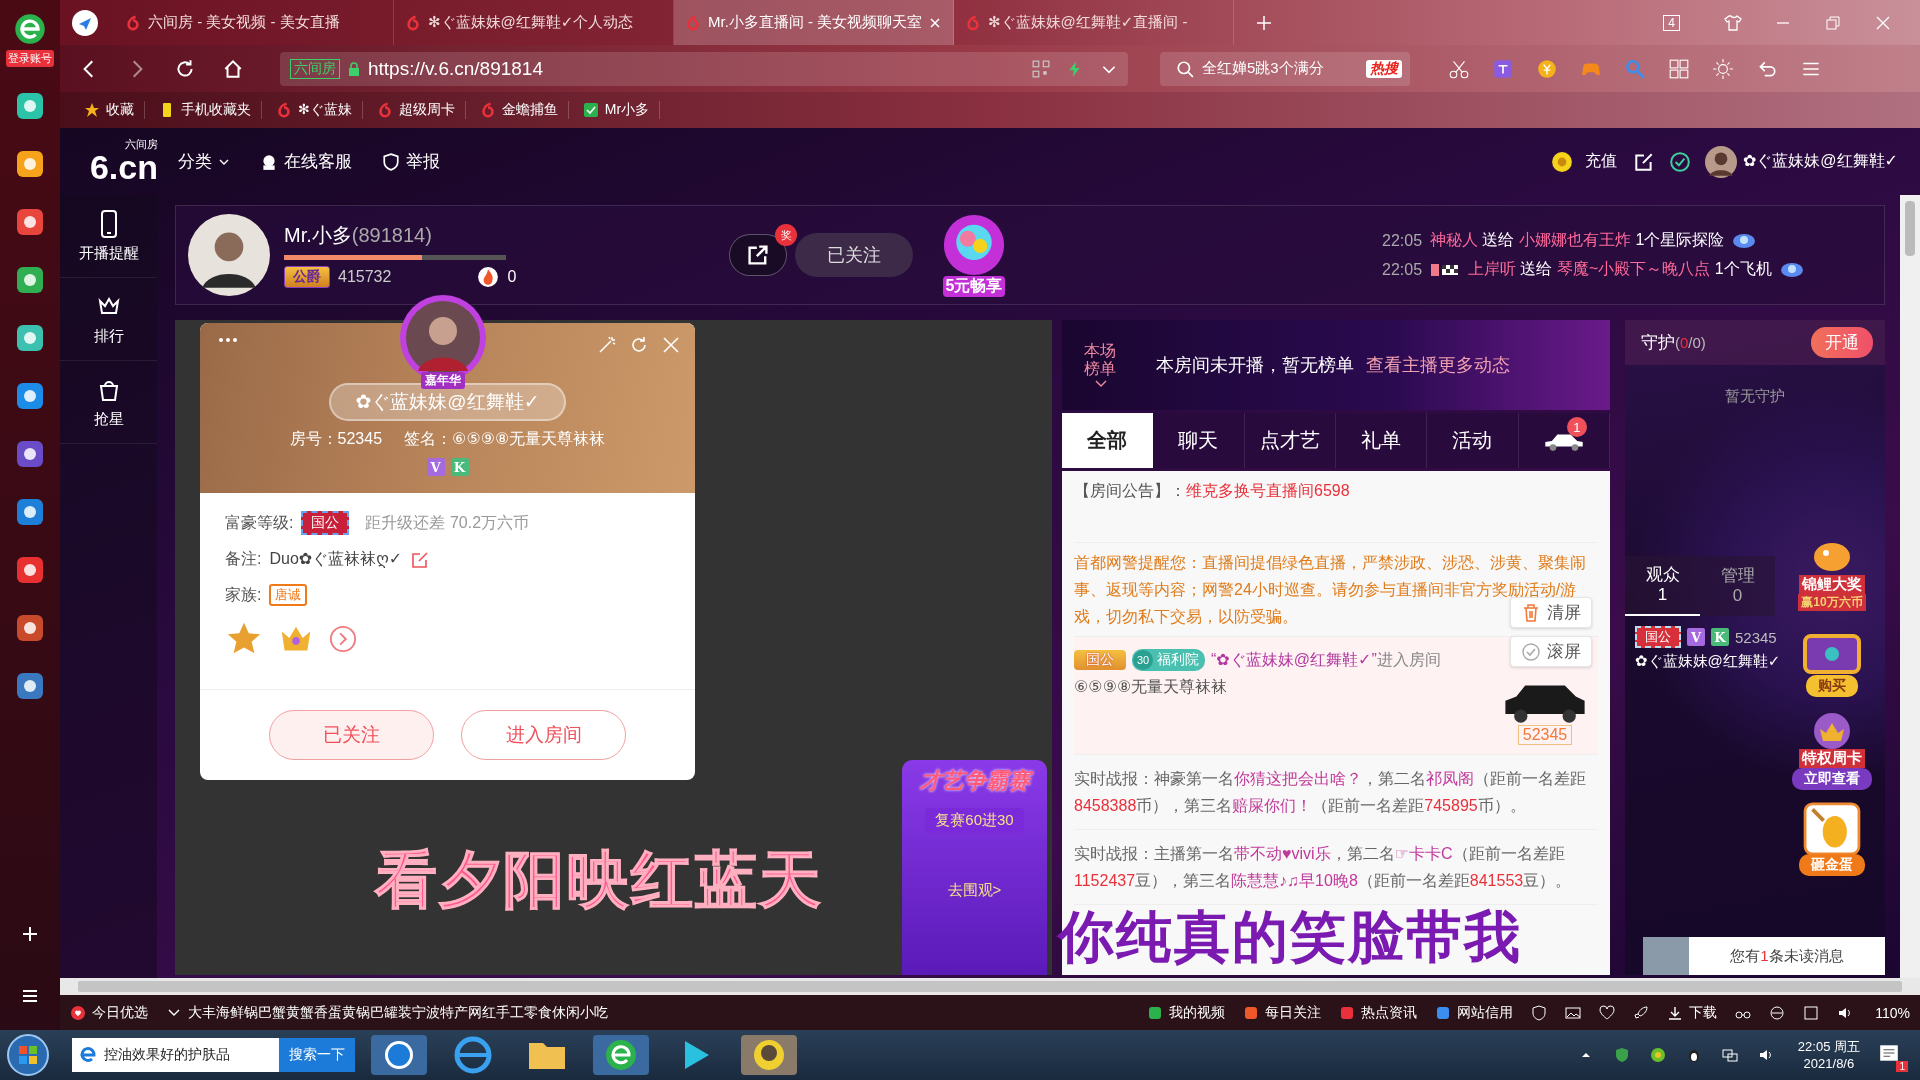 This screenshot has width=1920, height=1080. I want to click on taskbar-search-field: 控油效果好的护肤品, so click(175, 1055).